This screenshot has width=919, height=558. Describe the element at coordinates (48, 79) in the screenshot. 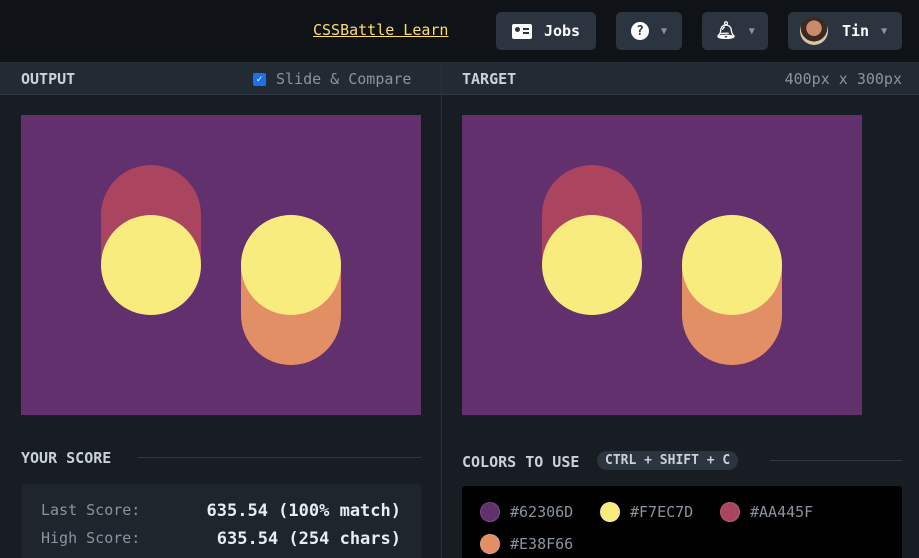

I see `output-title: OUTPUT` at that location.